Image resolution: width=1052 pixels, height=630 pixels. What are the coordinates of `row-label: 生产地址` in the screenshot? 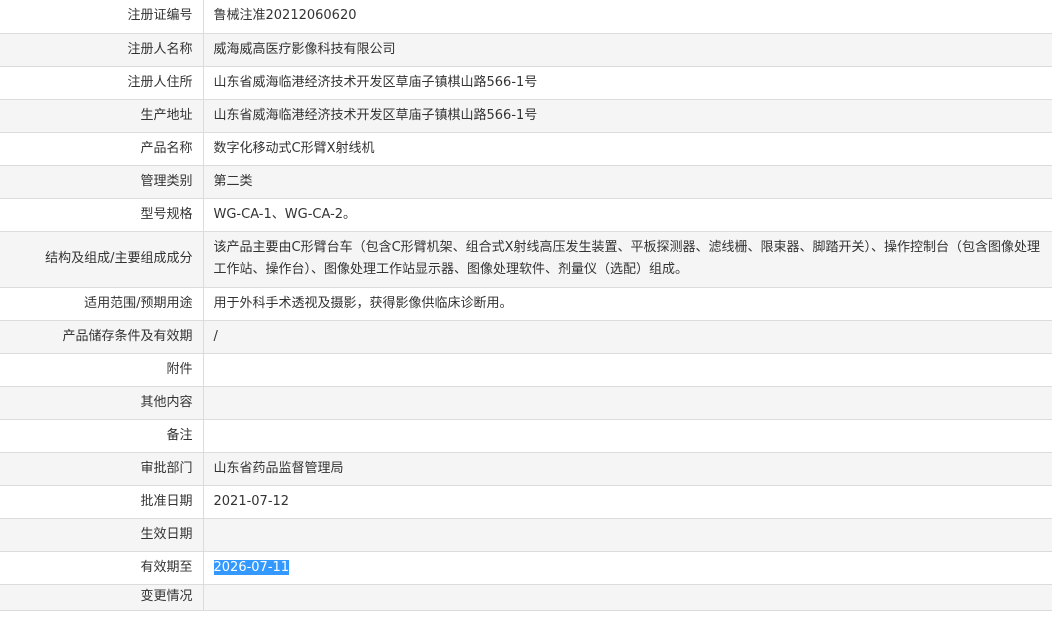 It's located at (102, 115).